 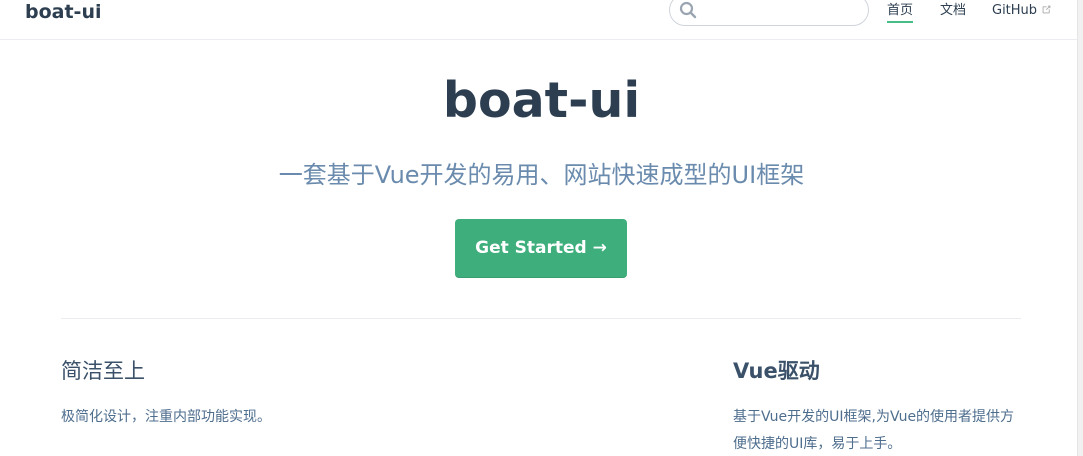 What do you see at coordinates (541, 318) in the screenshot?
I see `divider` at bounding box center [541, 318].